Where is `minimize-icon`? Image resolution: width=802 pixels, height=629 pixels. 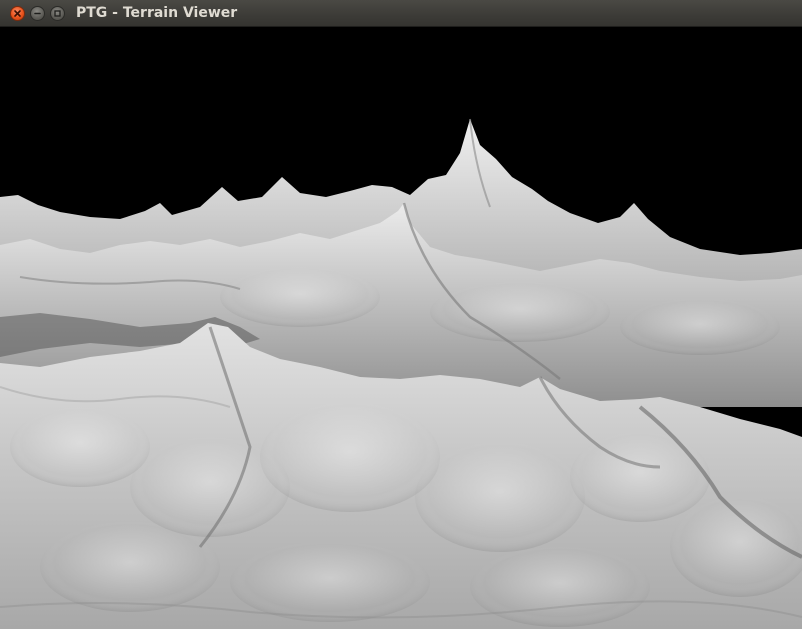 minimize-icon is located at coordinates (37, 13).